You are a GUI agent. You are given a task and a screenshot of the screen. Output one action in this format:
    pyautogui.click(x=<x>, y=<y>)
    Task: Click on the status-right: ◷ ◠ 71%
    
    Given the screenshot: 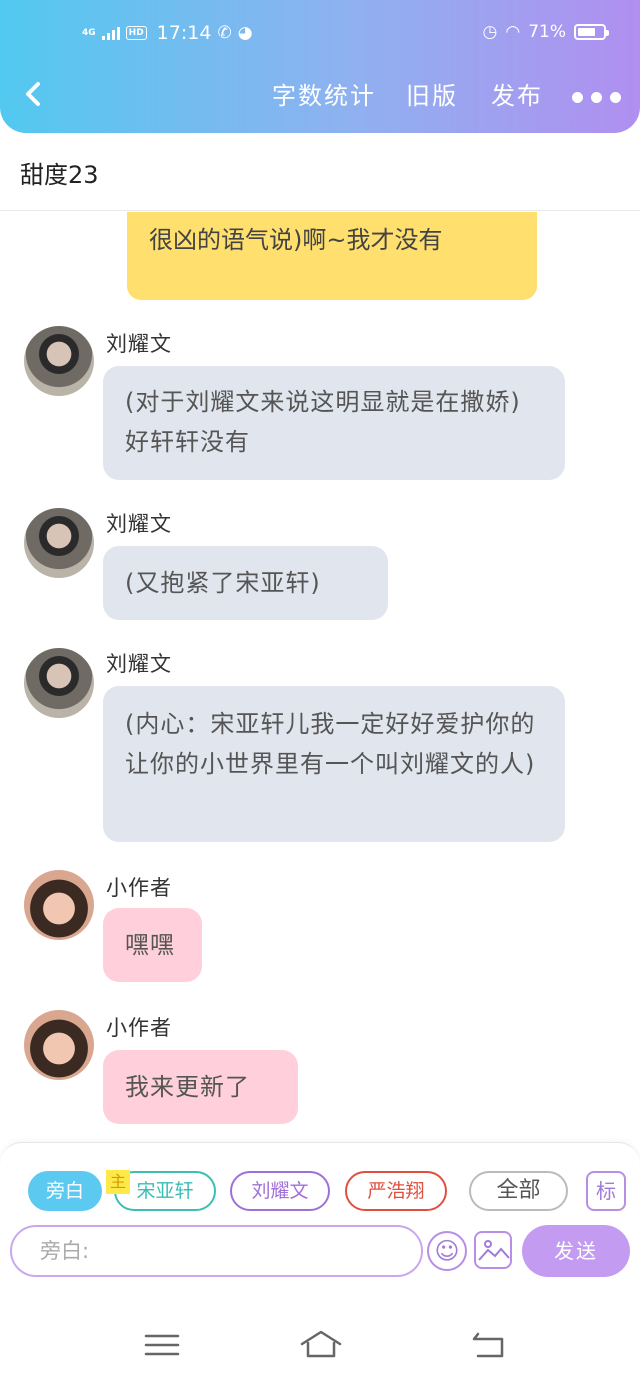 What is the action you would take?
    pyautogui.click(x=545, y=32)
    